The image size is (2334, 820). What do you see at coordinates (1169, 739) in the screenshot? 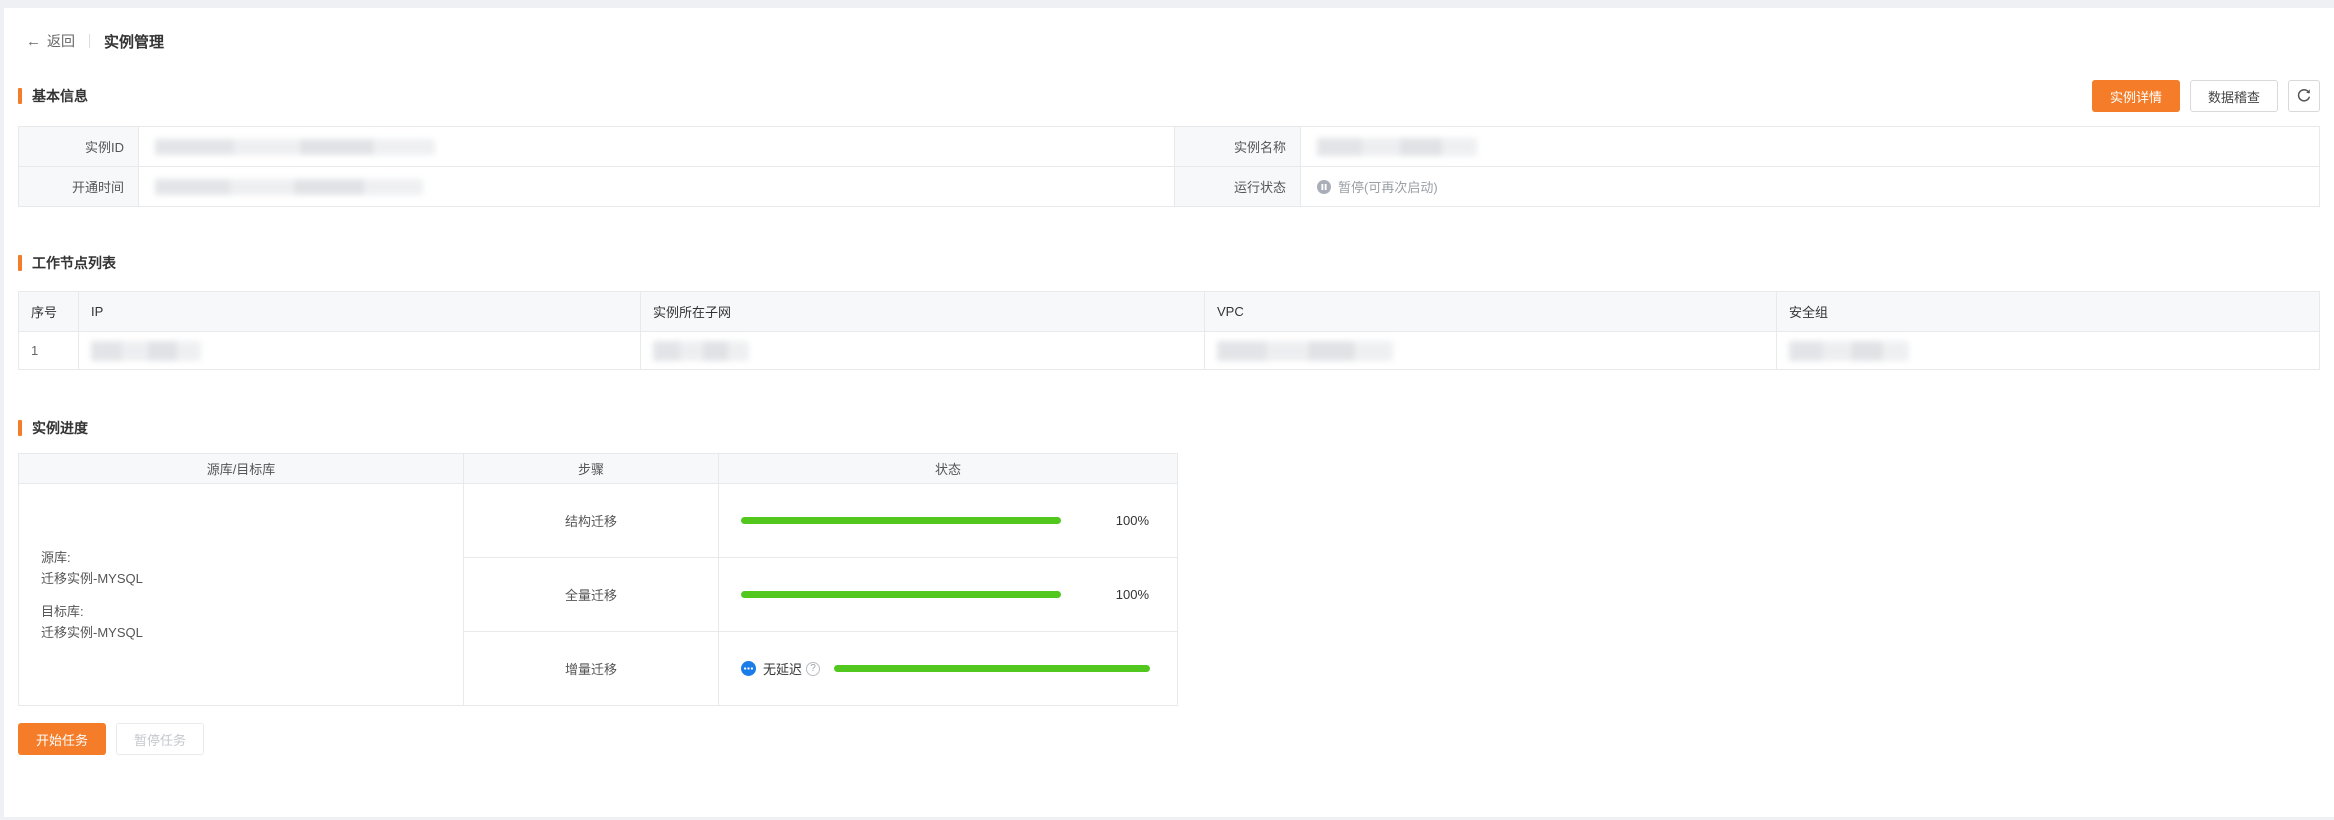
I see `task-actions: 开始任务 暂停任务` at bounding box center [1169, 739].